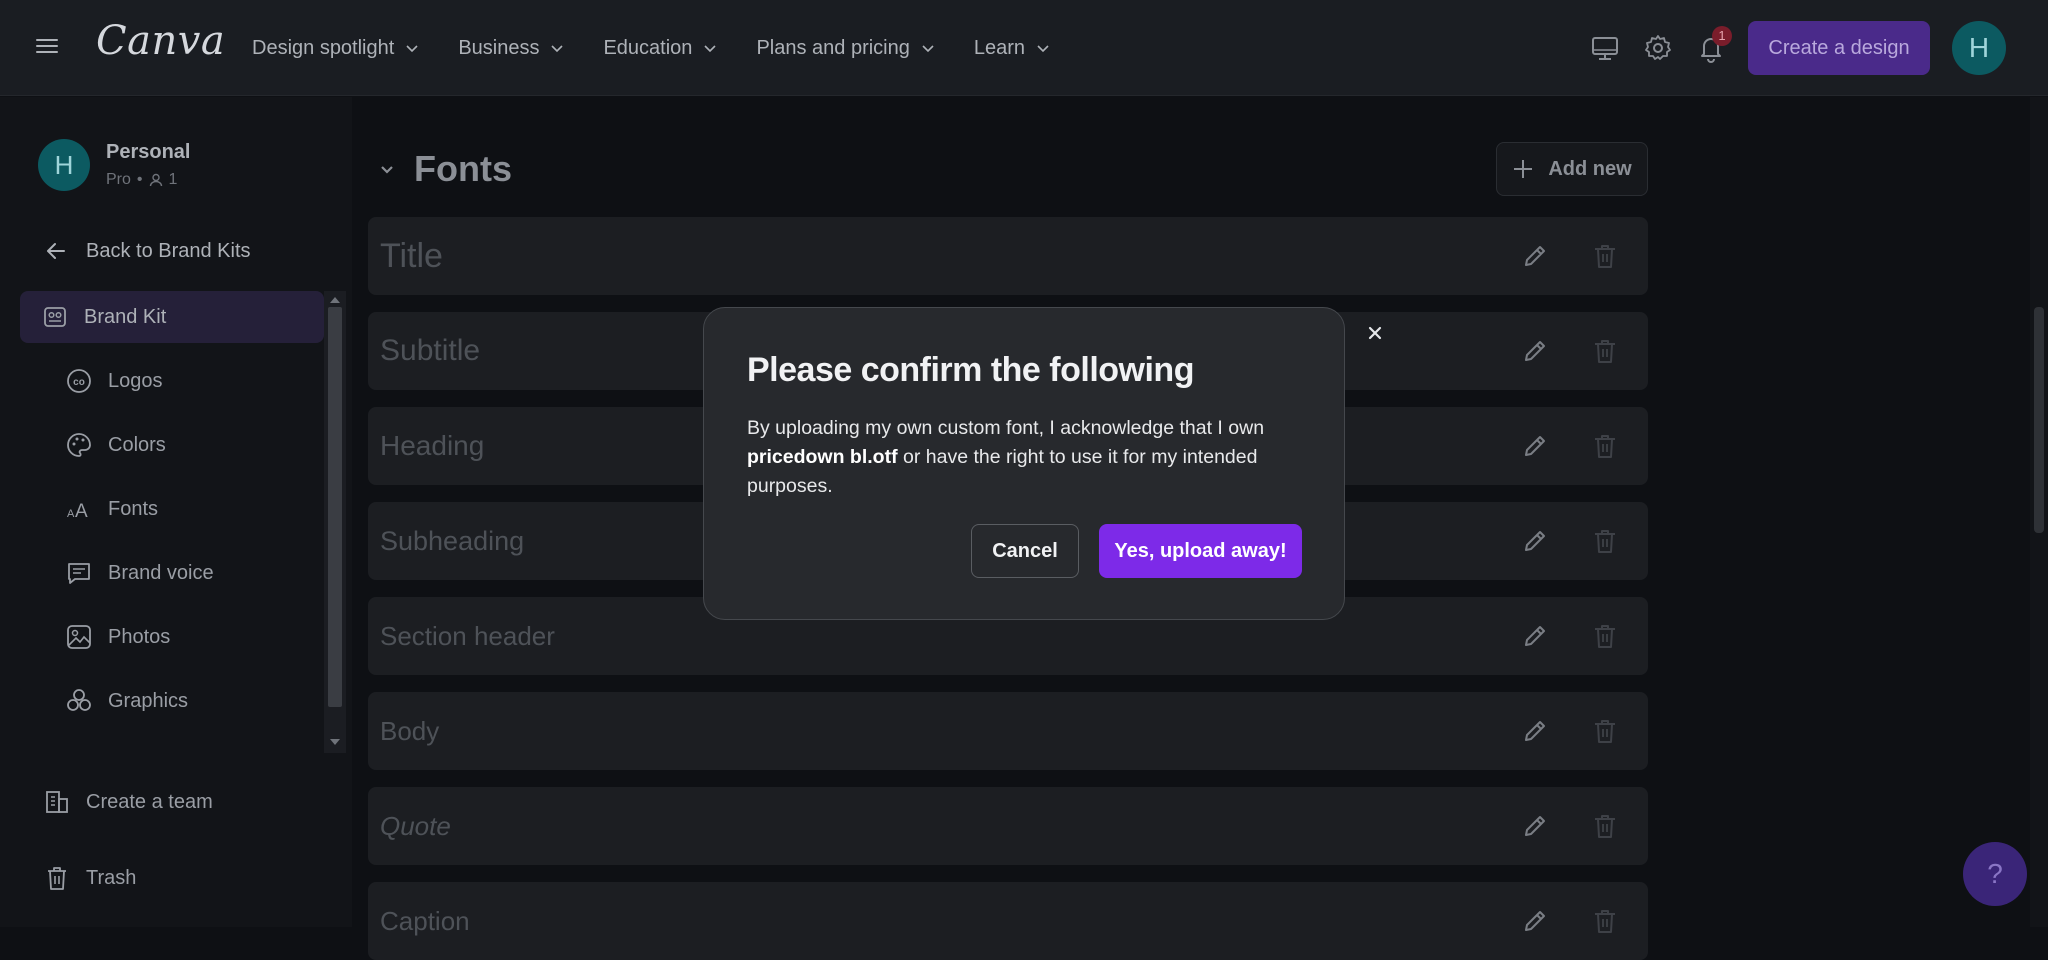  I want to click on person-icon, so click(155, 180).